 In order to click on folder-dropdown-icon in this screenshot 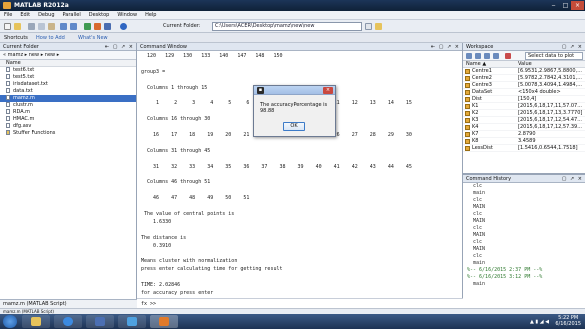, I will do `click(368, 26)`.